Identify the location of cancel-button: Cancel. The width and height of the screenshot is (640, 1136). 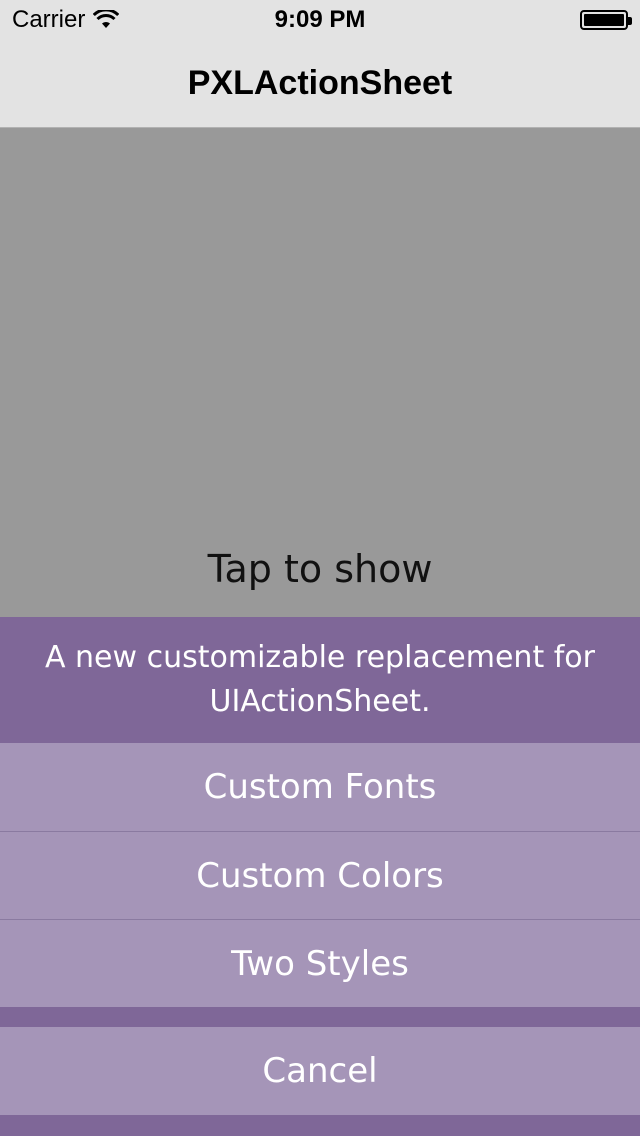
(320, 1071).